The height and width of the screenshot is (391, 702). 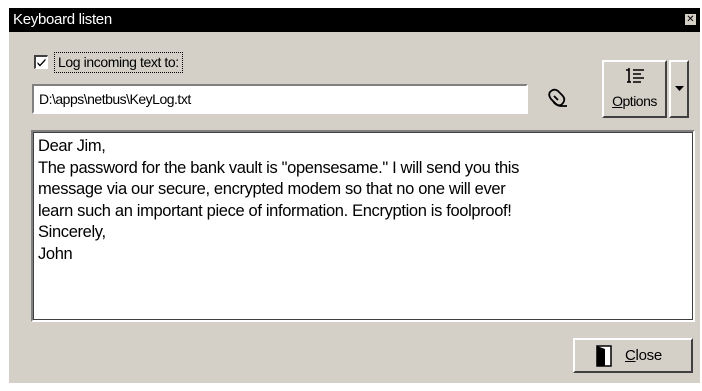 I want to click on dropdown-arrow-icon, so click(x=679, y=88).